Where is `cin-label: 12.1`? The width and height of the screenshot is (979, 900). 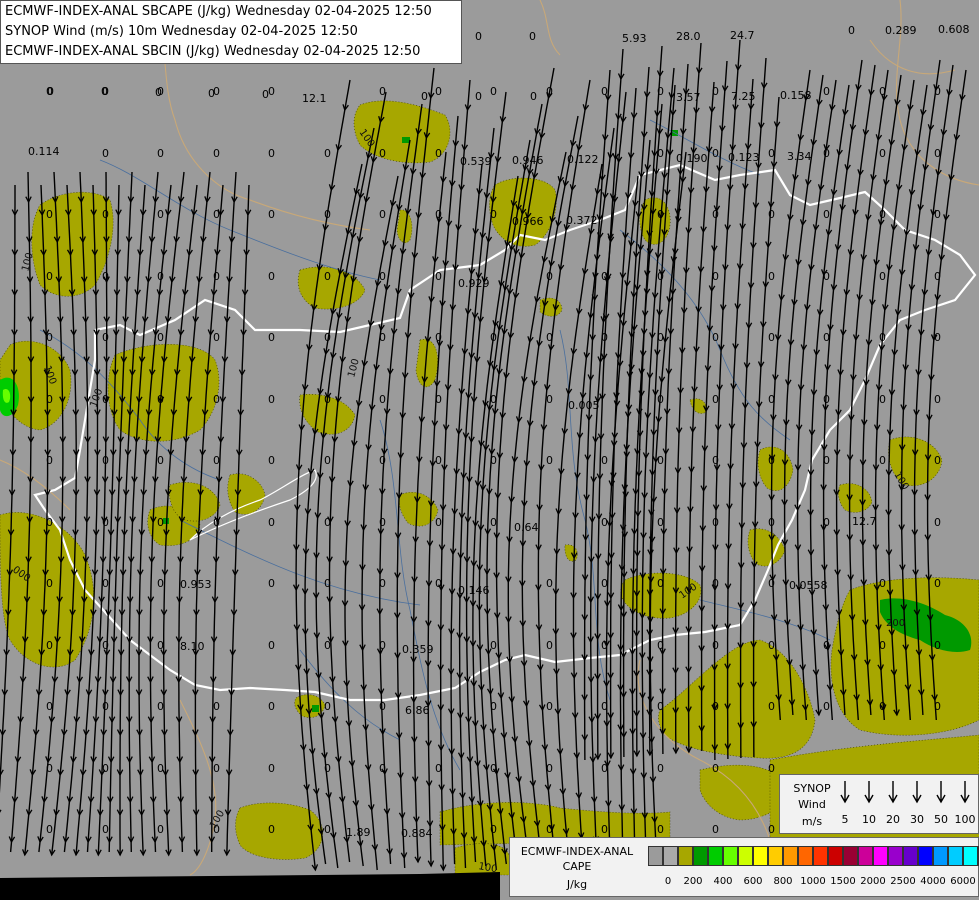
cin-label: 12.1 is located at coordinates (314, 98).